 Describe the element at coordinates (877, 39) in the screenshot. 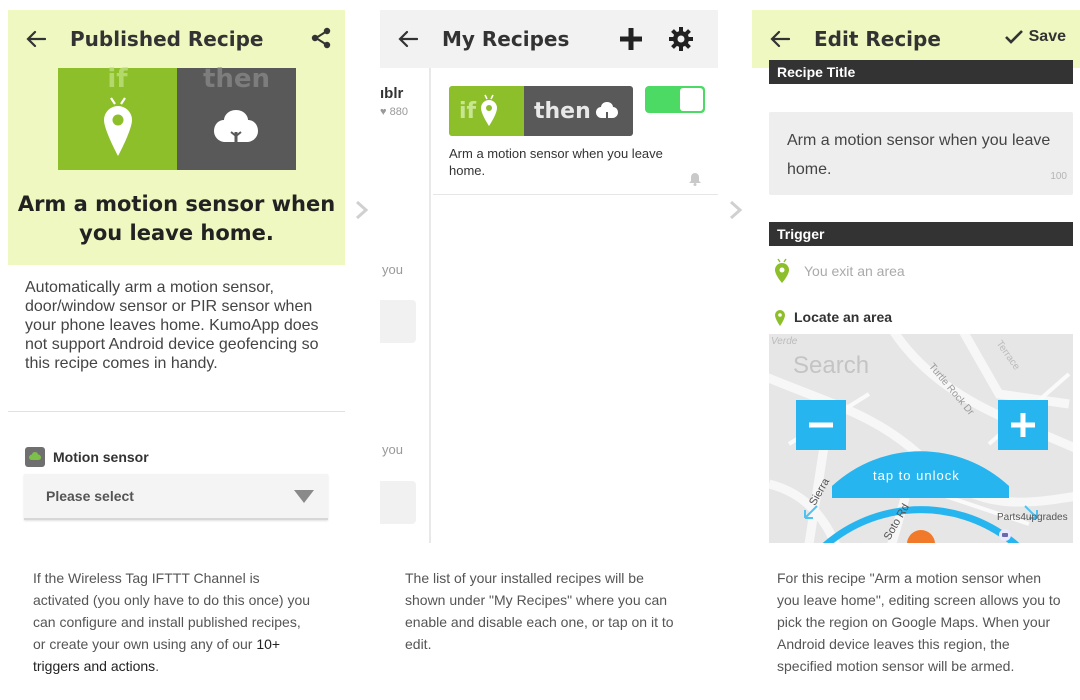

I see `page-title: Edit Recipe` at that location.